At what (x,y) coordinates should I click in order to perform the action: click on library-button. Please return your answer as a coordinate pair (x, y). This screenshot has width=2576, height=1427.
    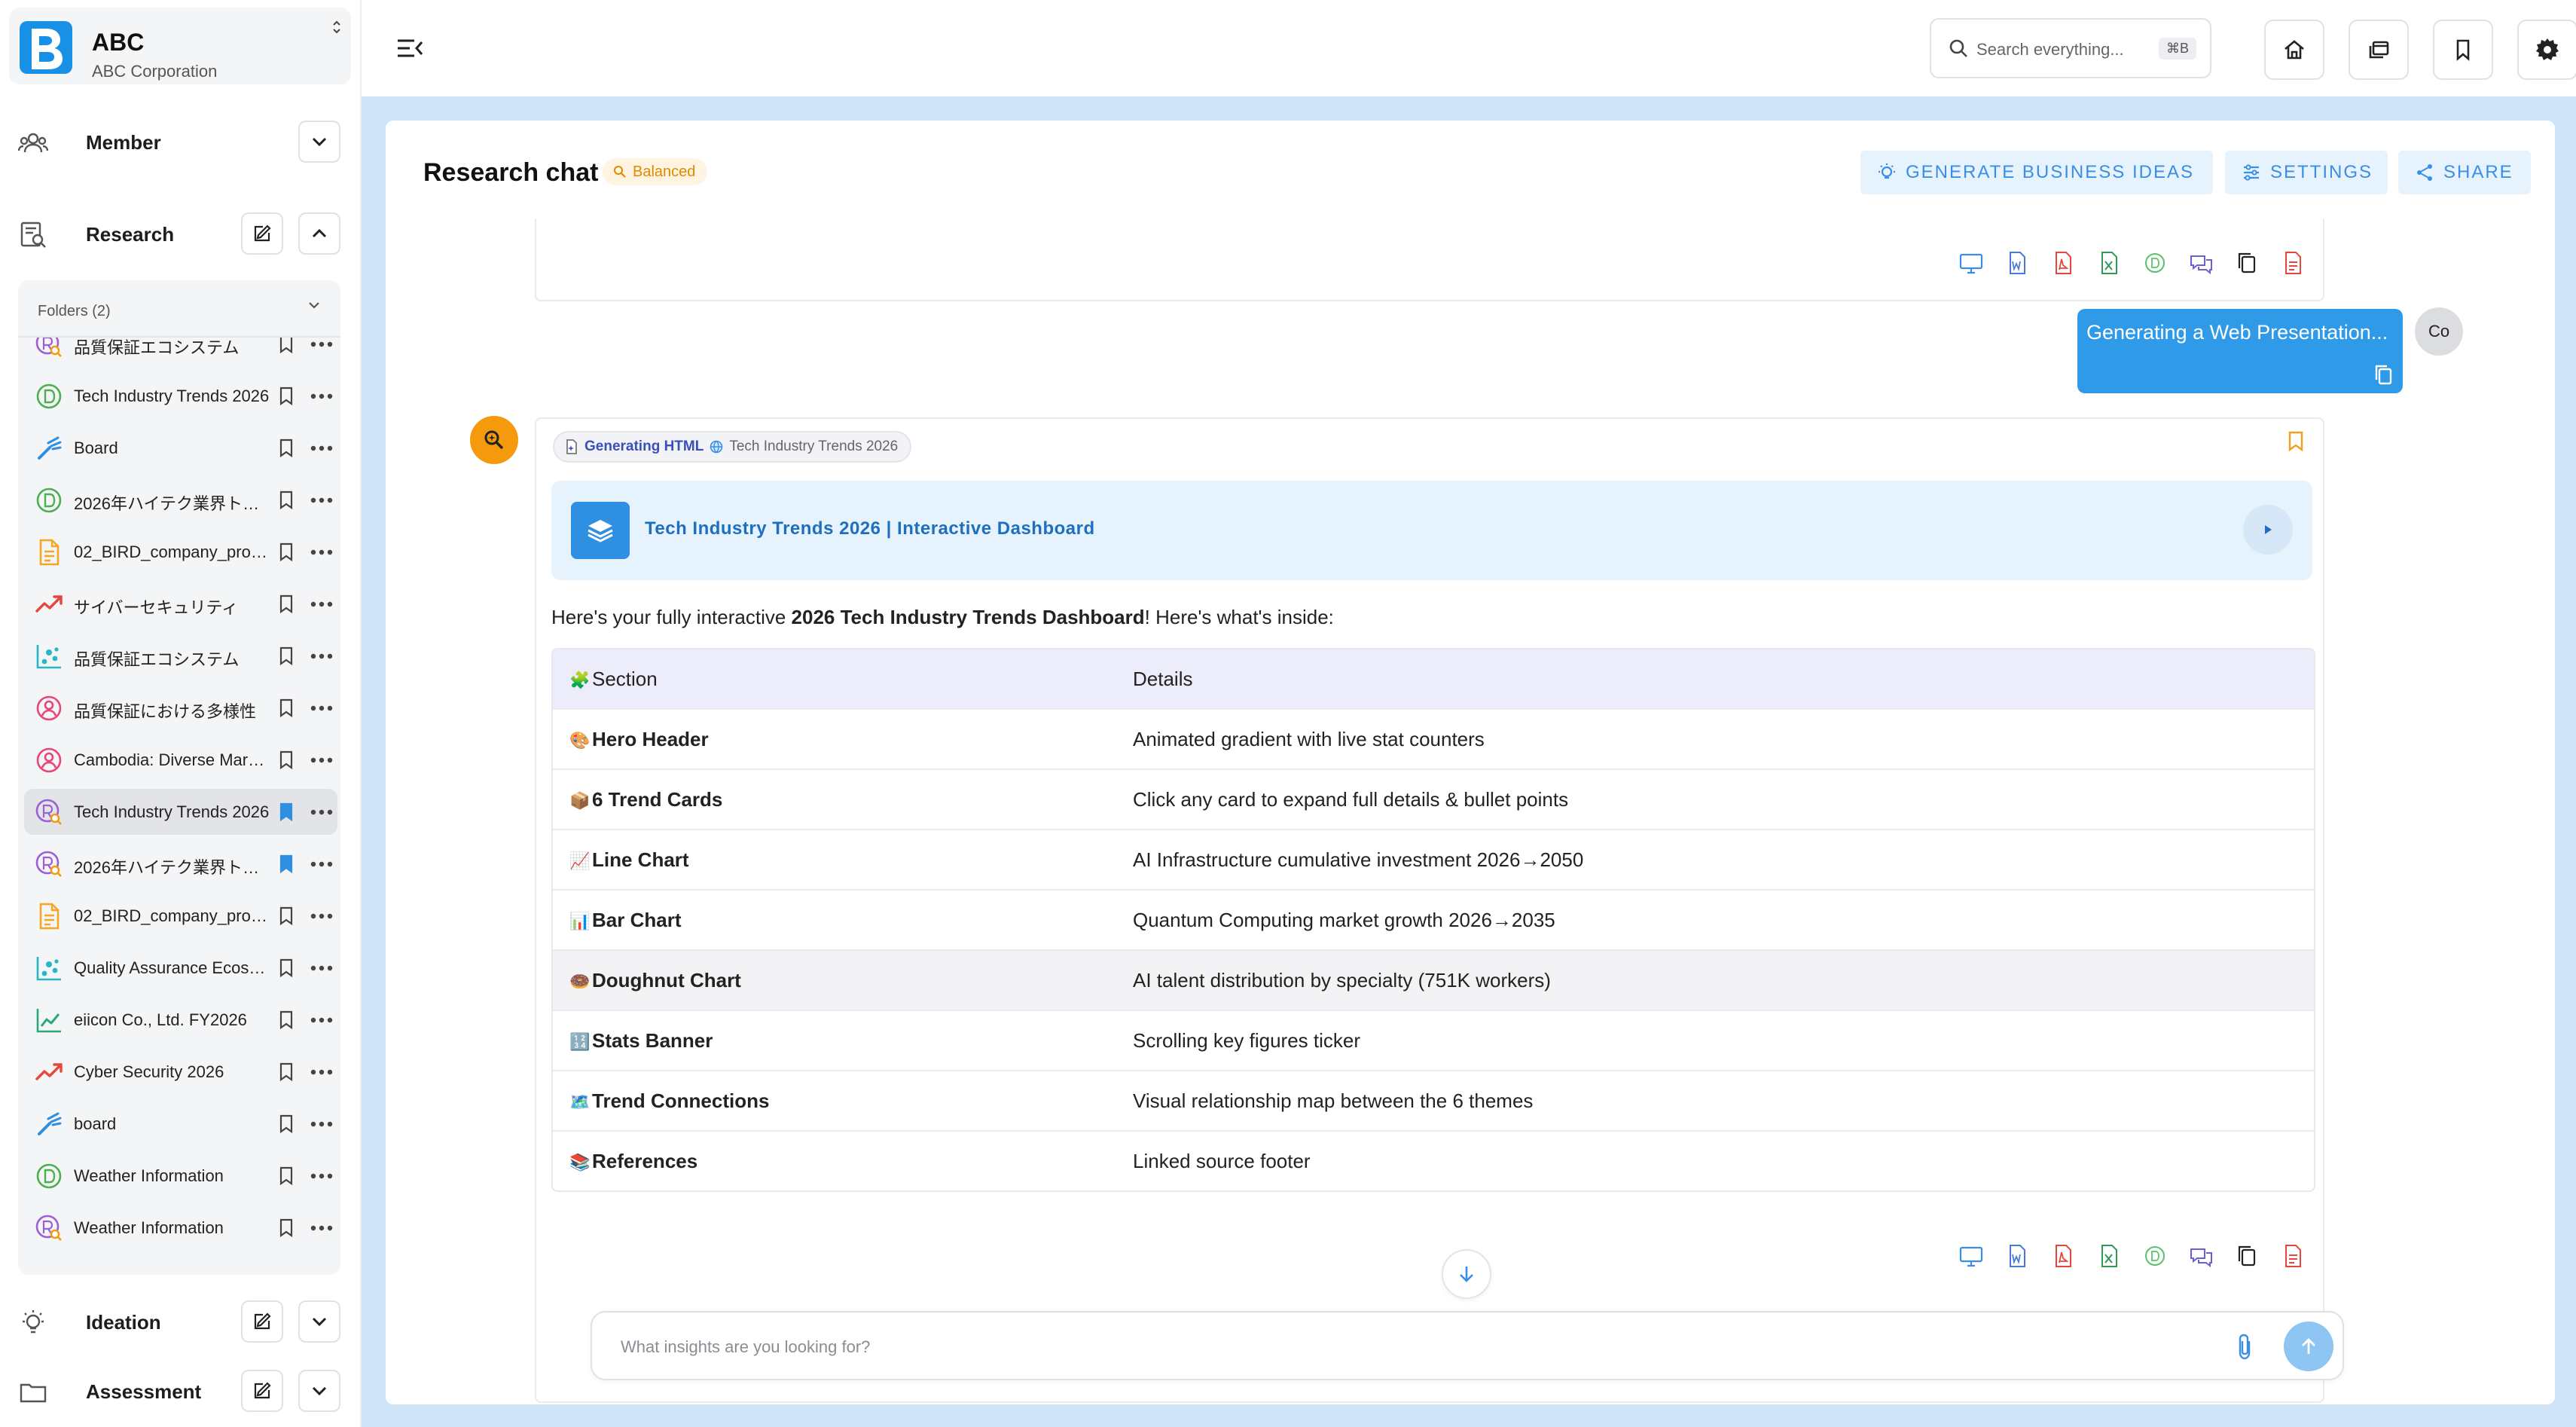
    Looking at the image, I should click on (2379, 50).